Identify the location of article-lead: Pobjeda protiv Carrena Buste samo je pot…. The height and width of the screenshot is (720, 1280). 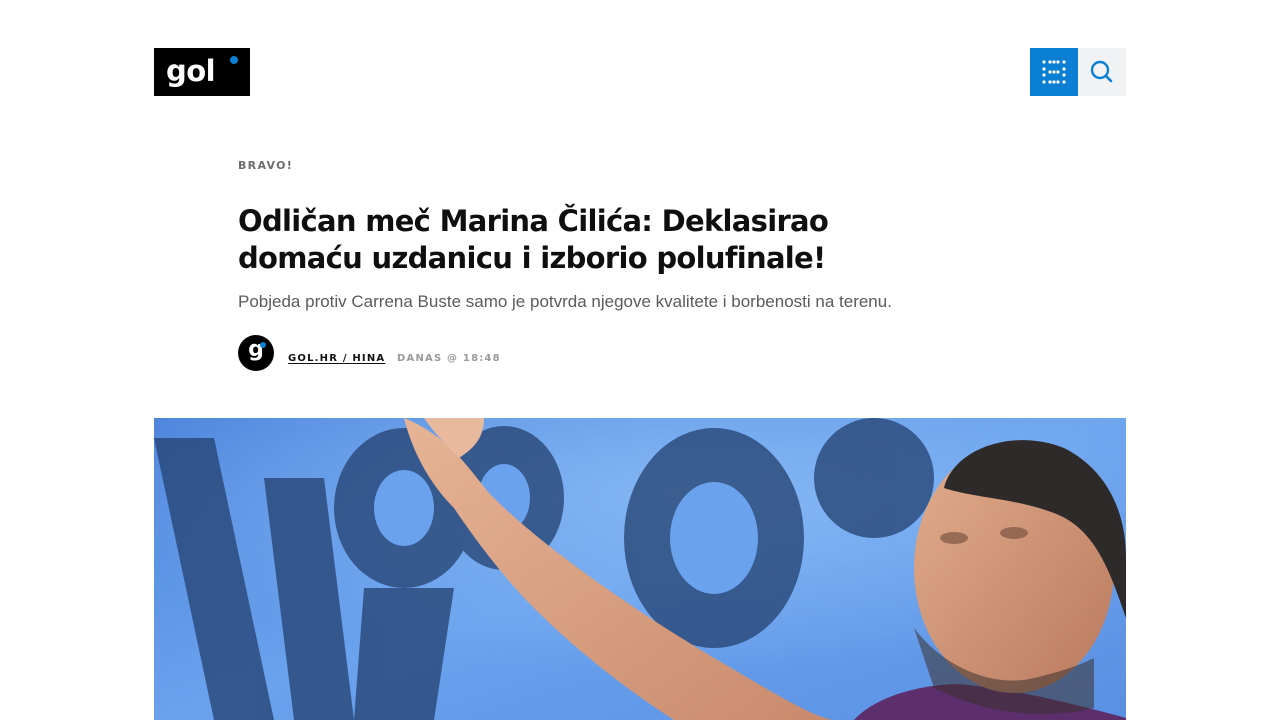
(565, 301).